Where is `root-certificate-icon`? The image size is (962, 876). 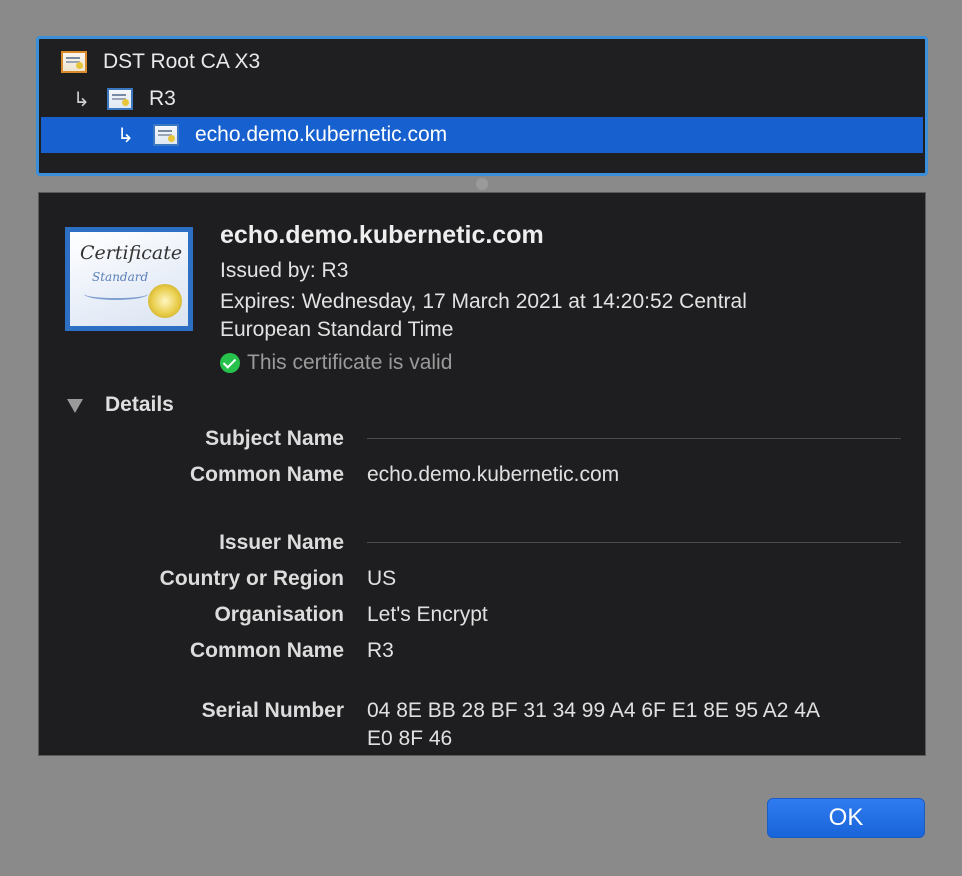
root-certificate-icon is located at coordinates (74, 62).